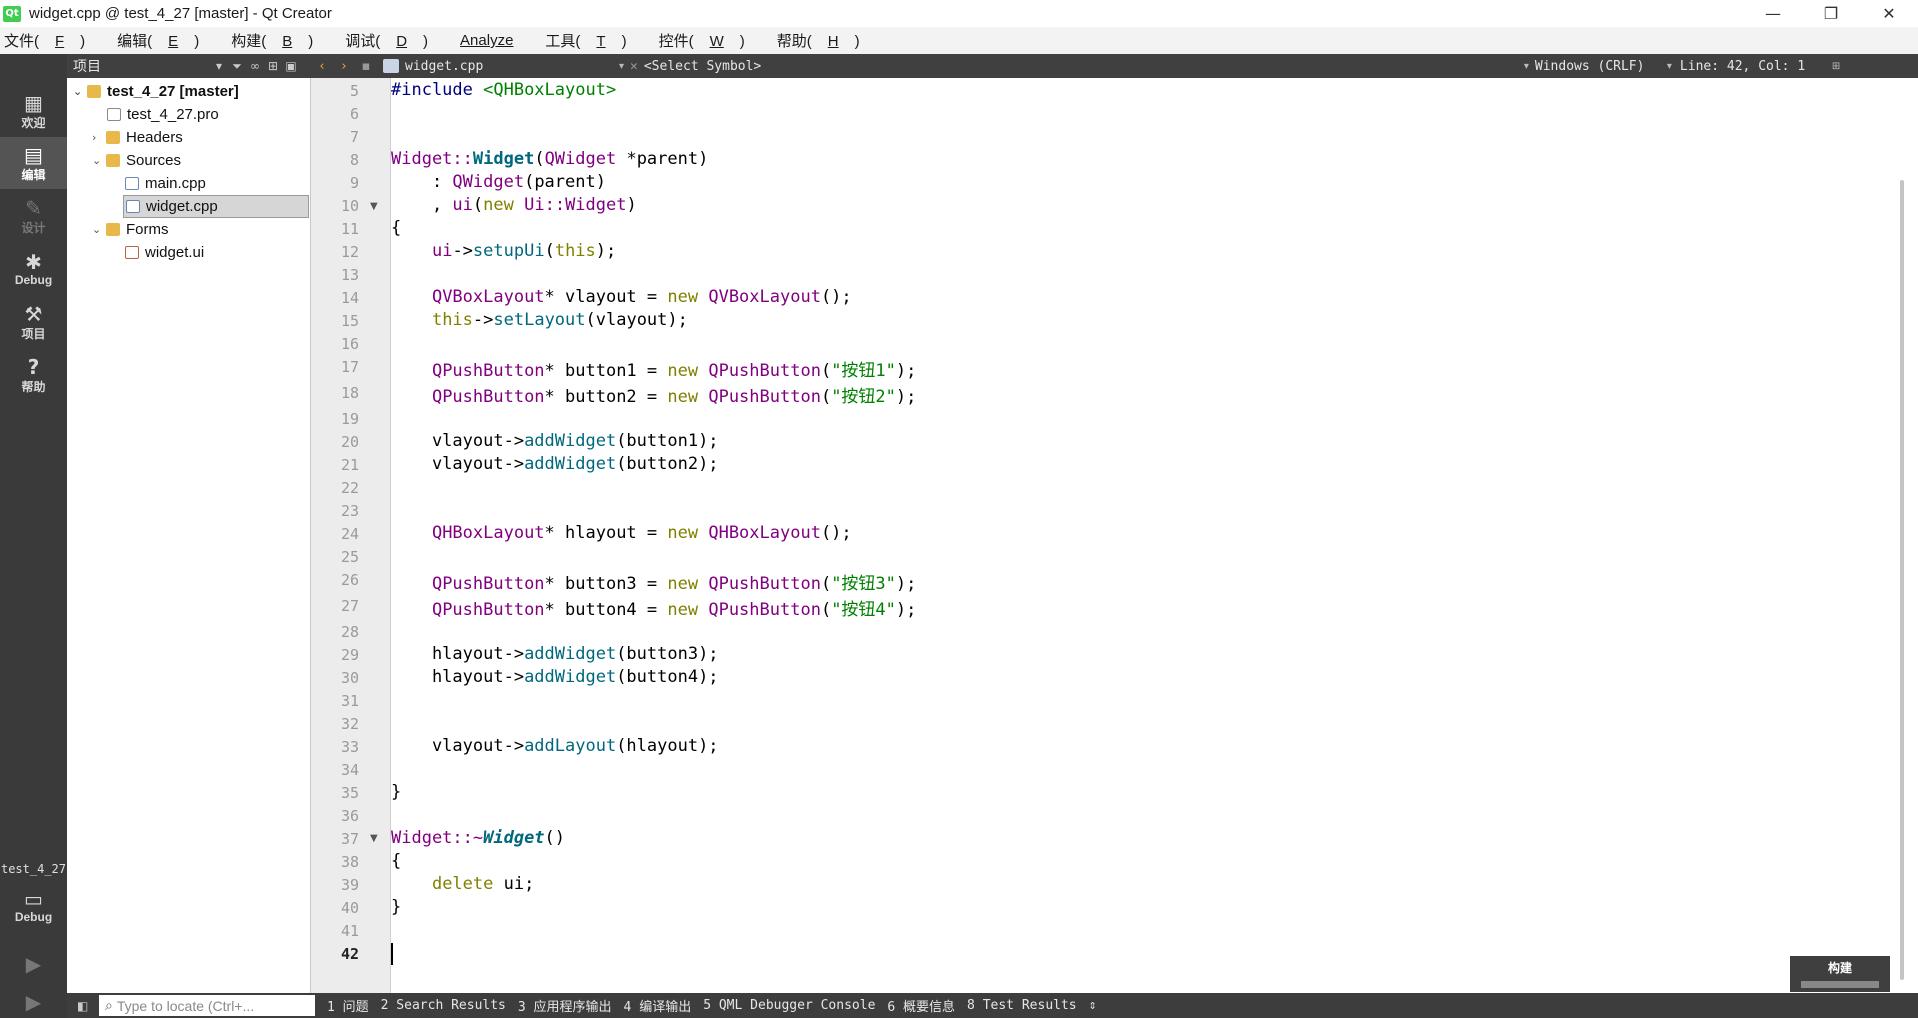 The image size is (1918, 1018). What do you see at coordinates (136, 160) in the screenshot?
I see `tree-item-sources: ⌄ Sources` at bounding box center [136, 160].